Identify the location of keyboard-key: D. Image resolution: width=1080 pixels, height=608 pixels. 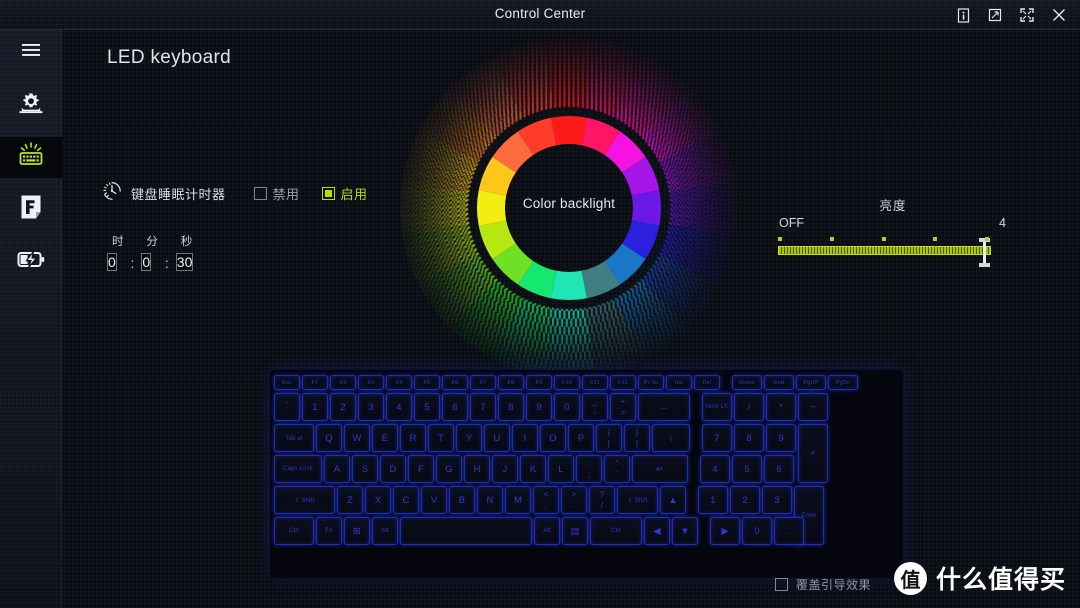
(393, 469).